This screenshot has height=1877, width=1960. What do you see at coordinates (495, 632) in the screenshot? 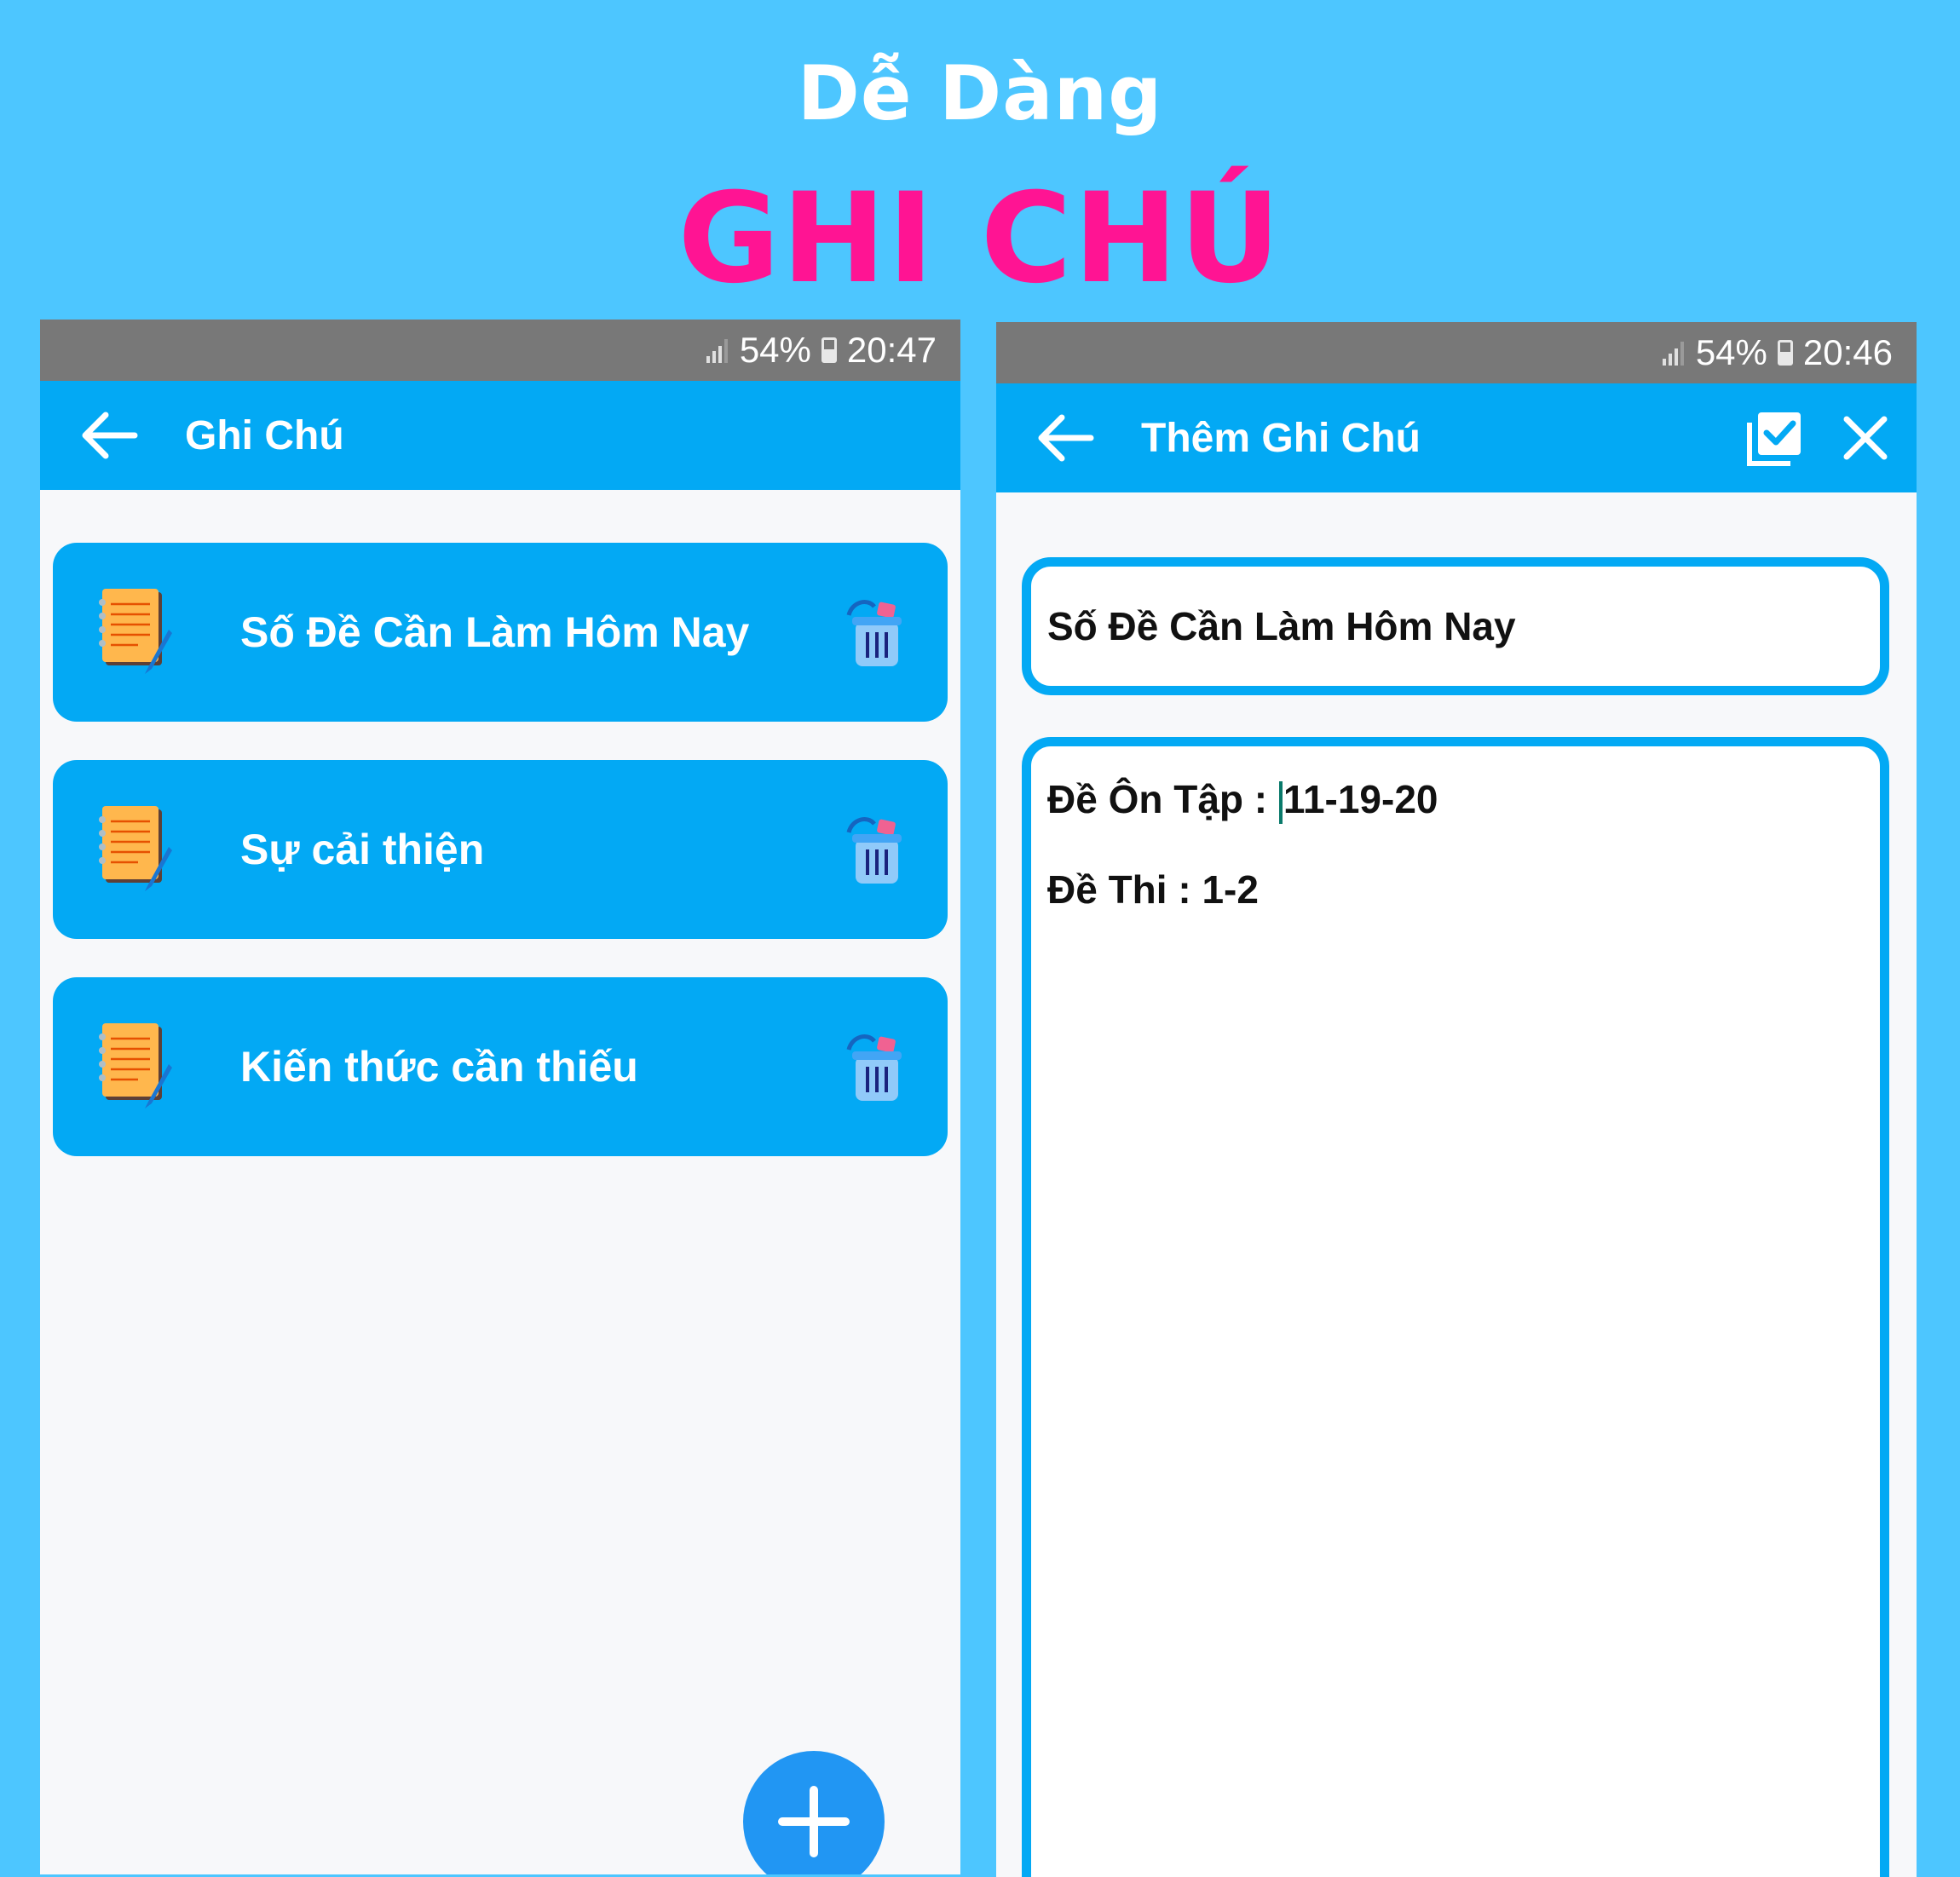
I see `note-title: Số Đề Cần Làm Hôm Nay` at bounding box center [495, 632].